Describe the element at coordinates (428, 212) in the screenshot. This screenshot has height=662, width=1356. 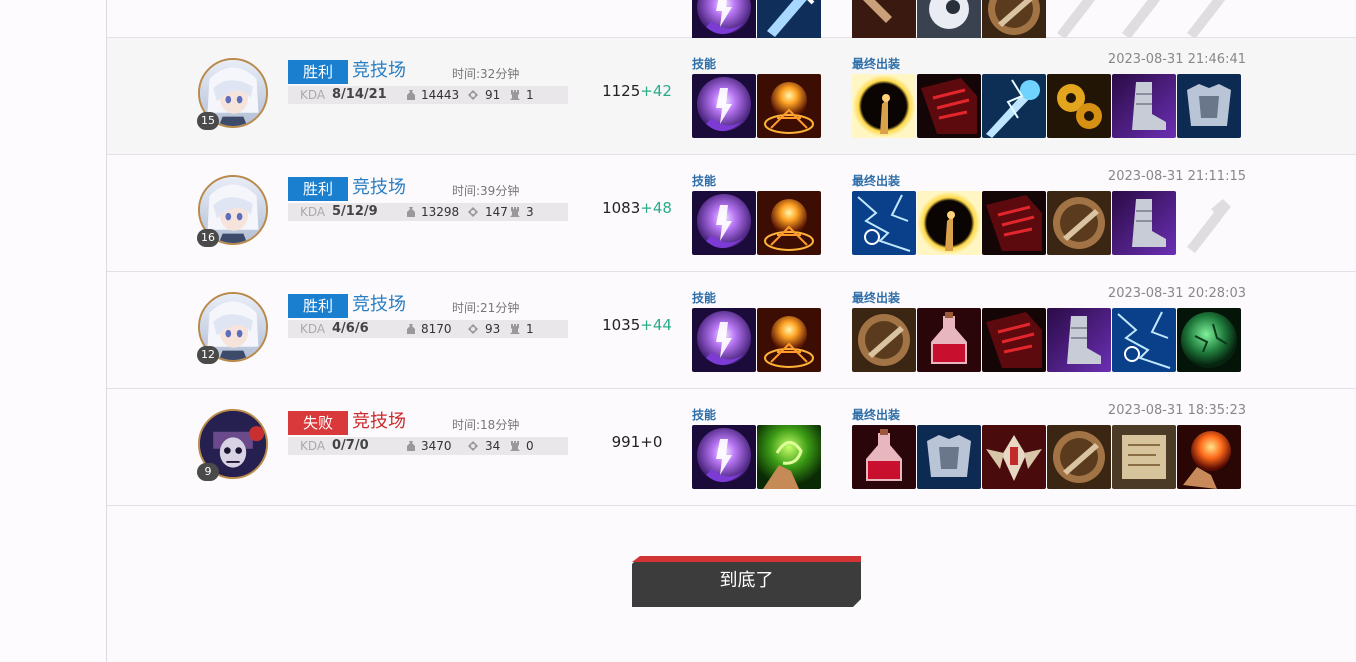
I see `stat-bar: KDA 5/12/9 13298 147 3` at that location.